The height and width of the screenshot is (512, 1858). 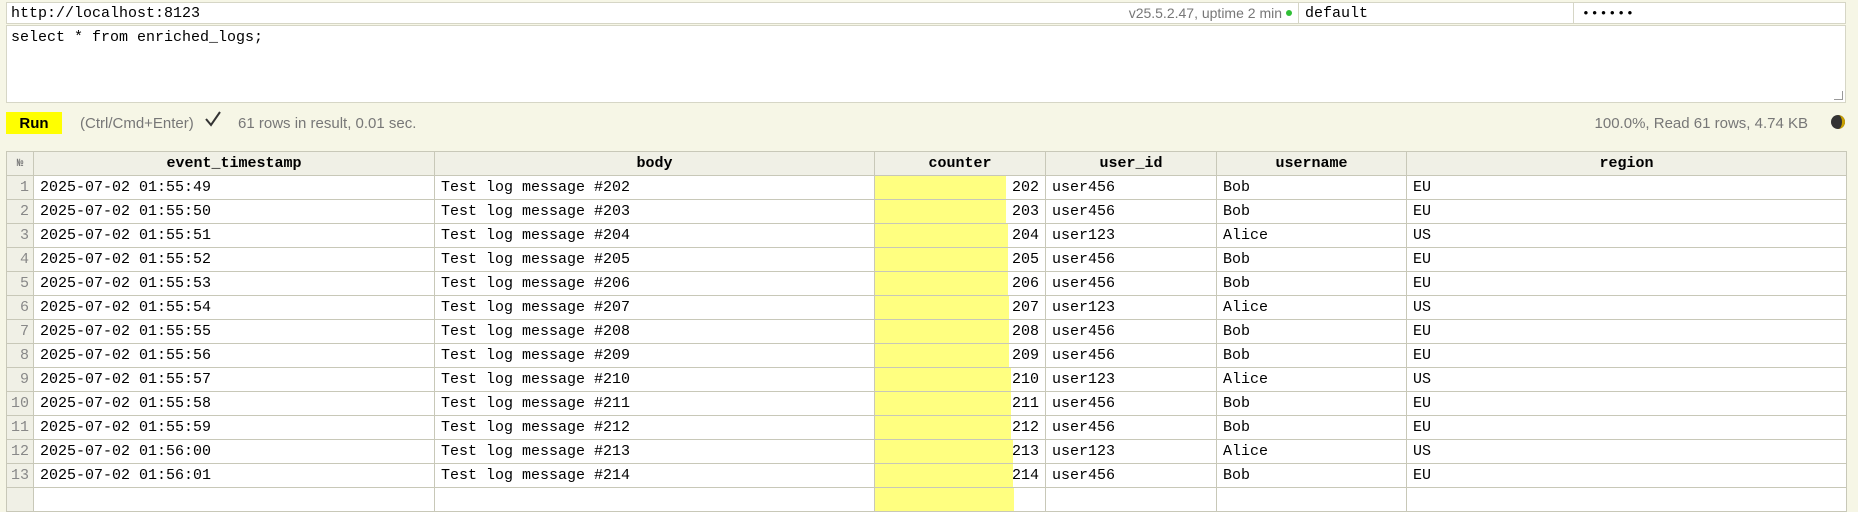 What do you see at coordinates (137, 37) in the screenshot?
I see `query-text: select * from enriched_logs;` at bounding box center [137, 37].